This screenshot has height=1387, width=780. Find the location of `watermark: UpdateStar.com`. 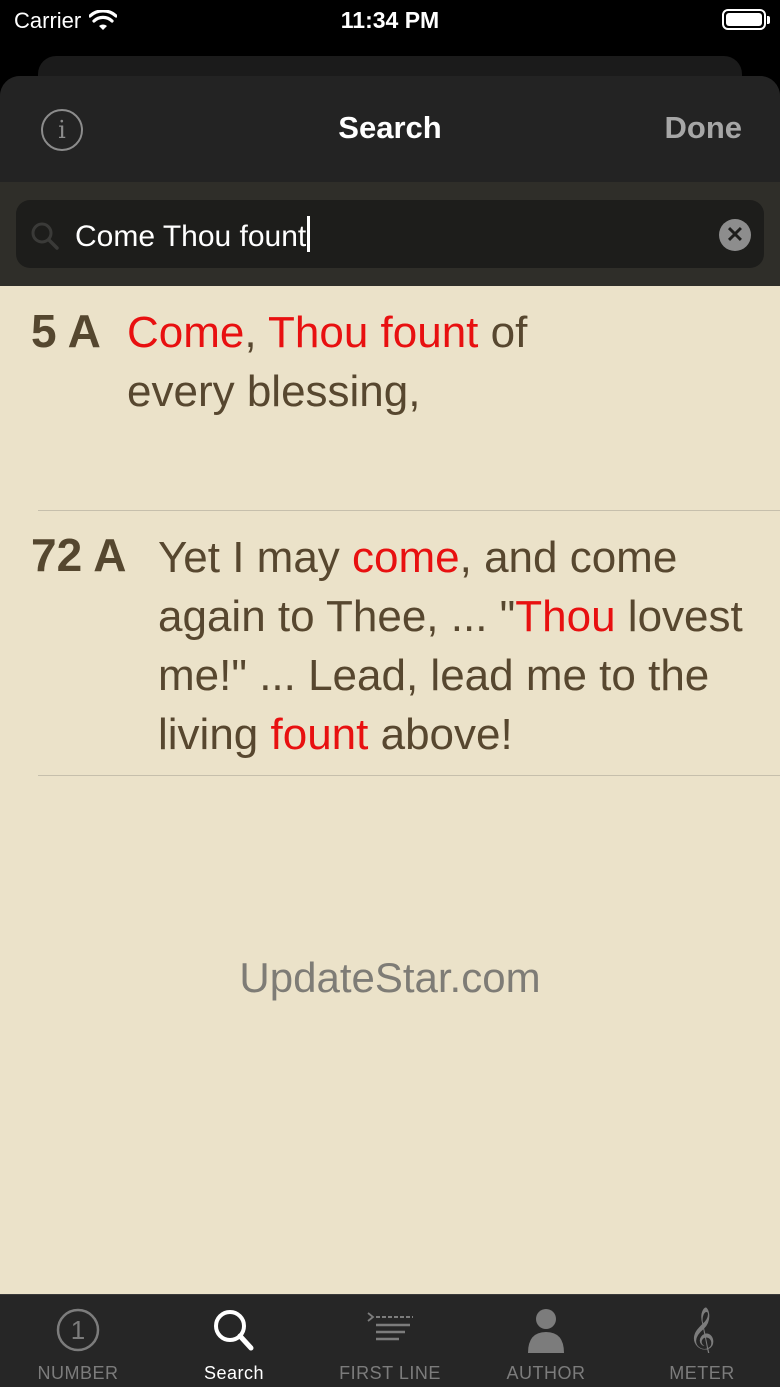

watermark: UpdateStar.com is located at coordinates (390, 977).